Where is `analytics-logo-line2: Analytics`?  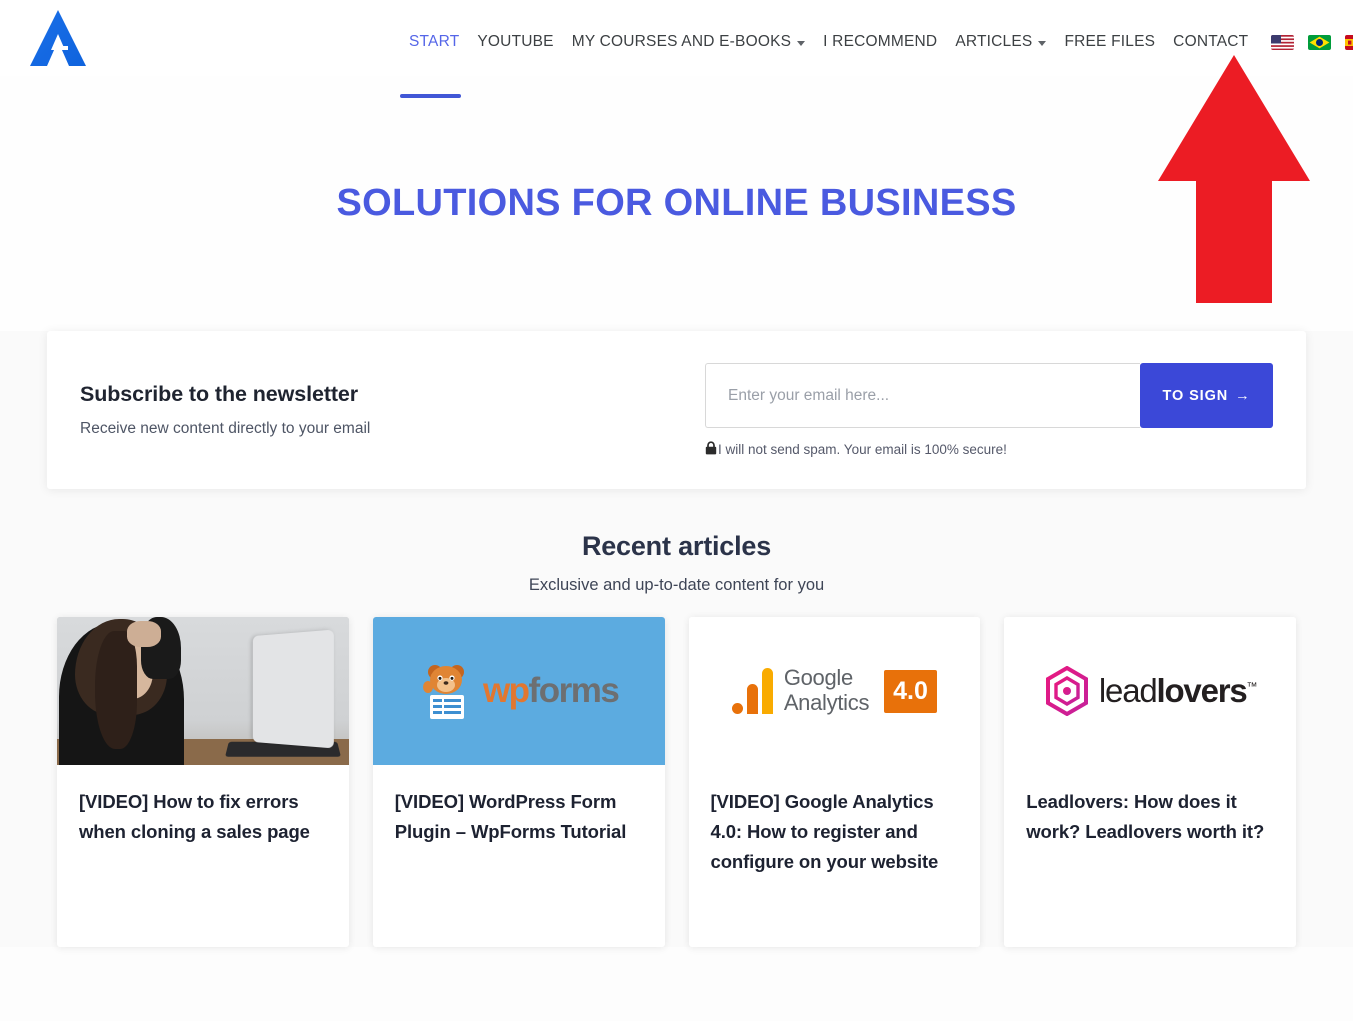 analytics-logo-line2: Analytics is located at coordinates (826, 702).